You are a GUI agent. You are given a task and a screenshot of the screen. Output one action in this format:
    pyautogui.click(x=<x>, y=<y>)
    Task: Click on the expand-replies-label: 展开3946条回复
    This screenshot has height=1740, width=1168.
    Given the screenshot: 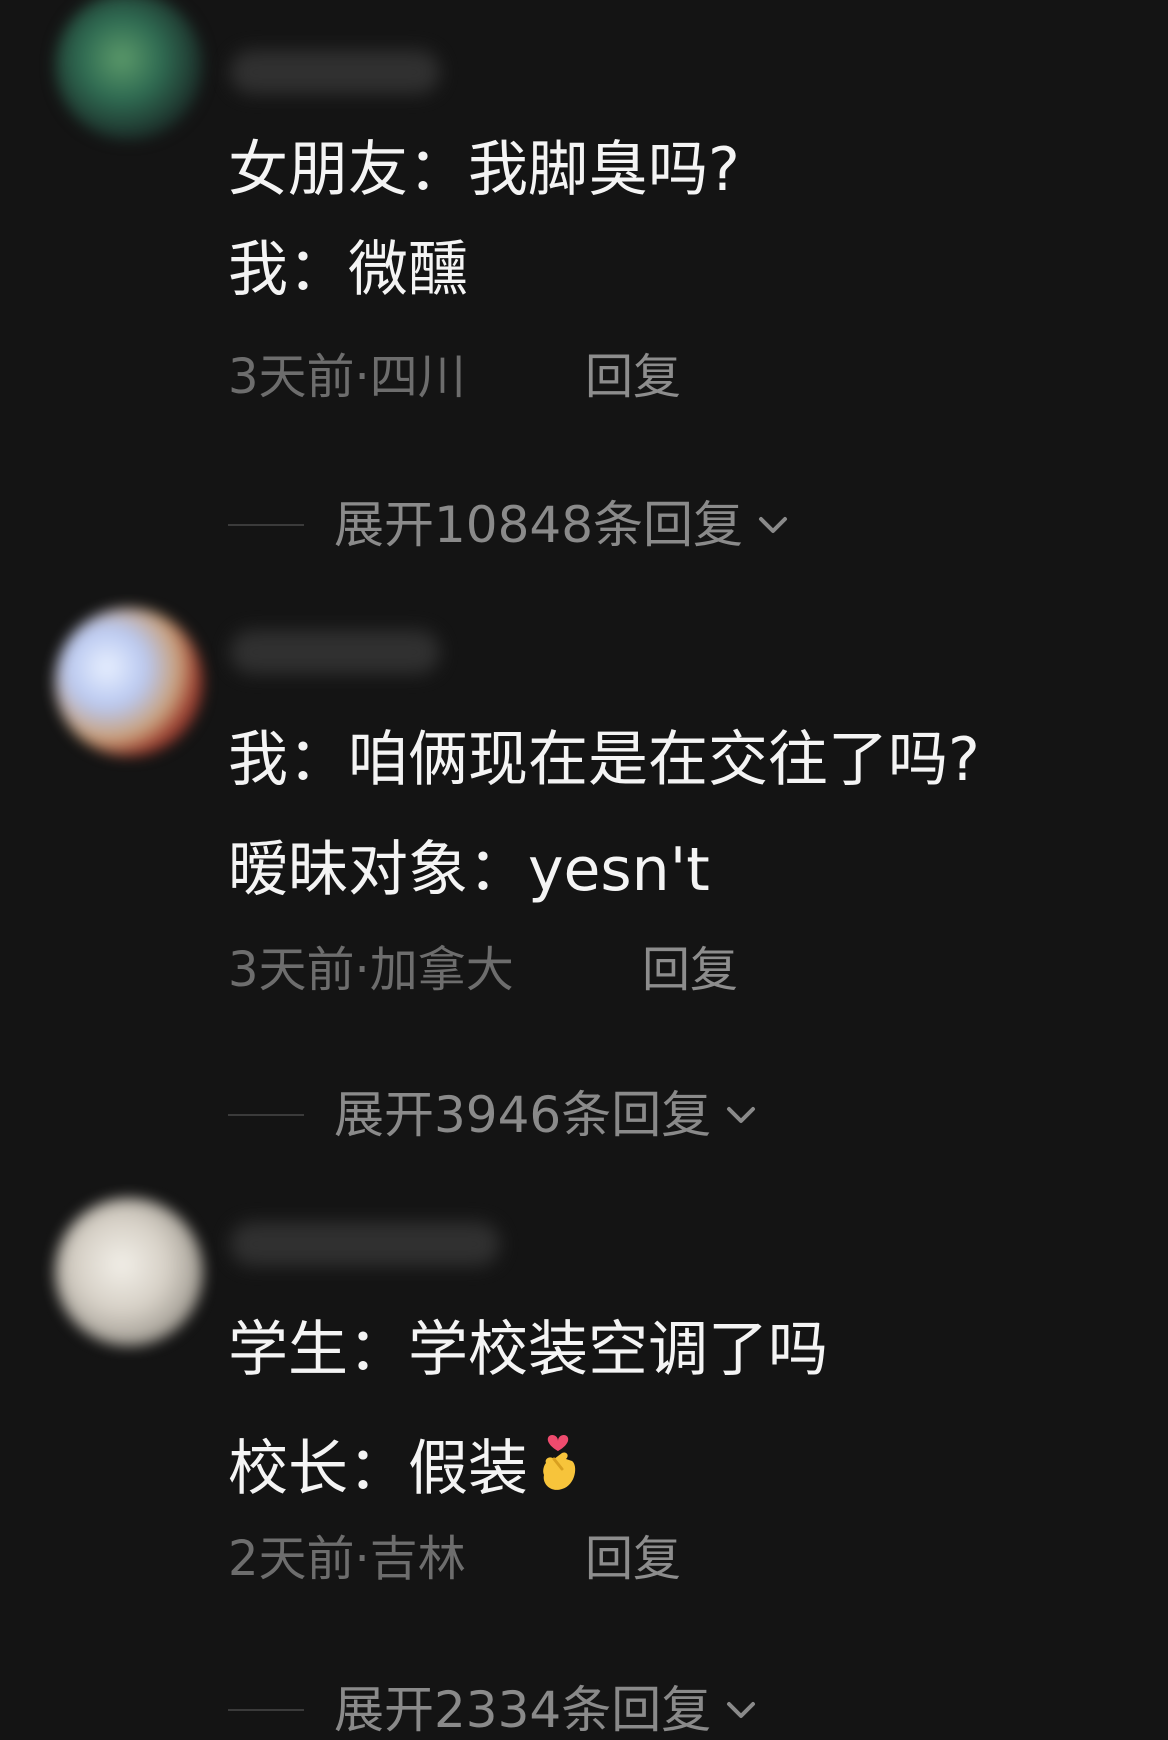 What is the action you would take?
    pyautogui.click(x=523, y=1115)
    